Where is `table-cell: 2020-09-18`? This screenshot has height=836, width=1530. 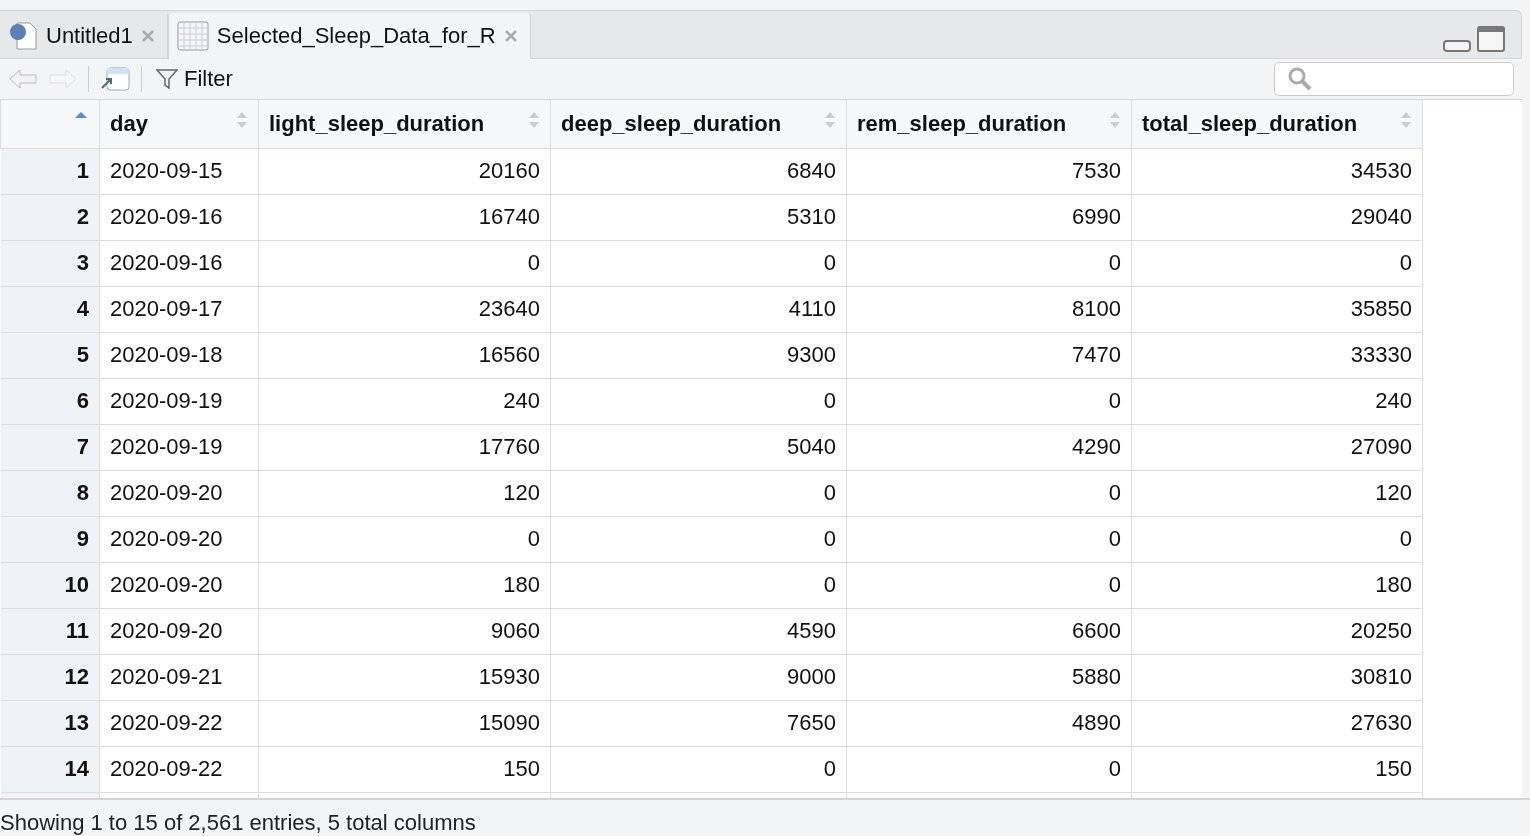 table-cell: 2020-09-18 is located at coordinates (179, 355).